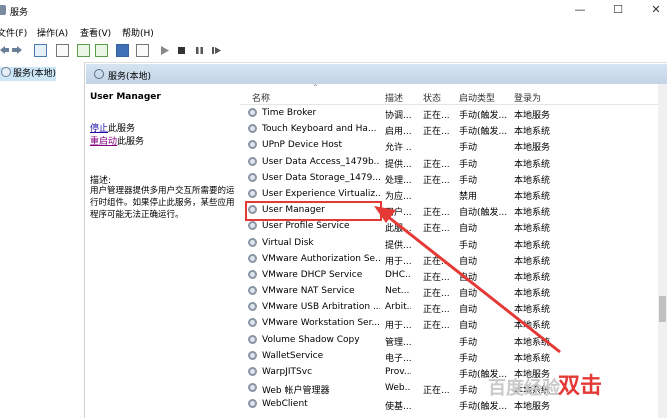  Describe the element at coordinates (618, 10) in the screenshot. I see `maximize-button: ☐` at that location.